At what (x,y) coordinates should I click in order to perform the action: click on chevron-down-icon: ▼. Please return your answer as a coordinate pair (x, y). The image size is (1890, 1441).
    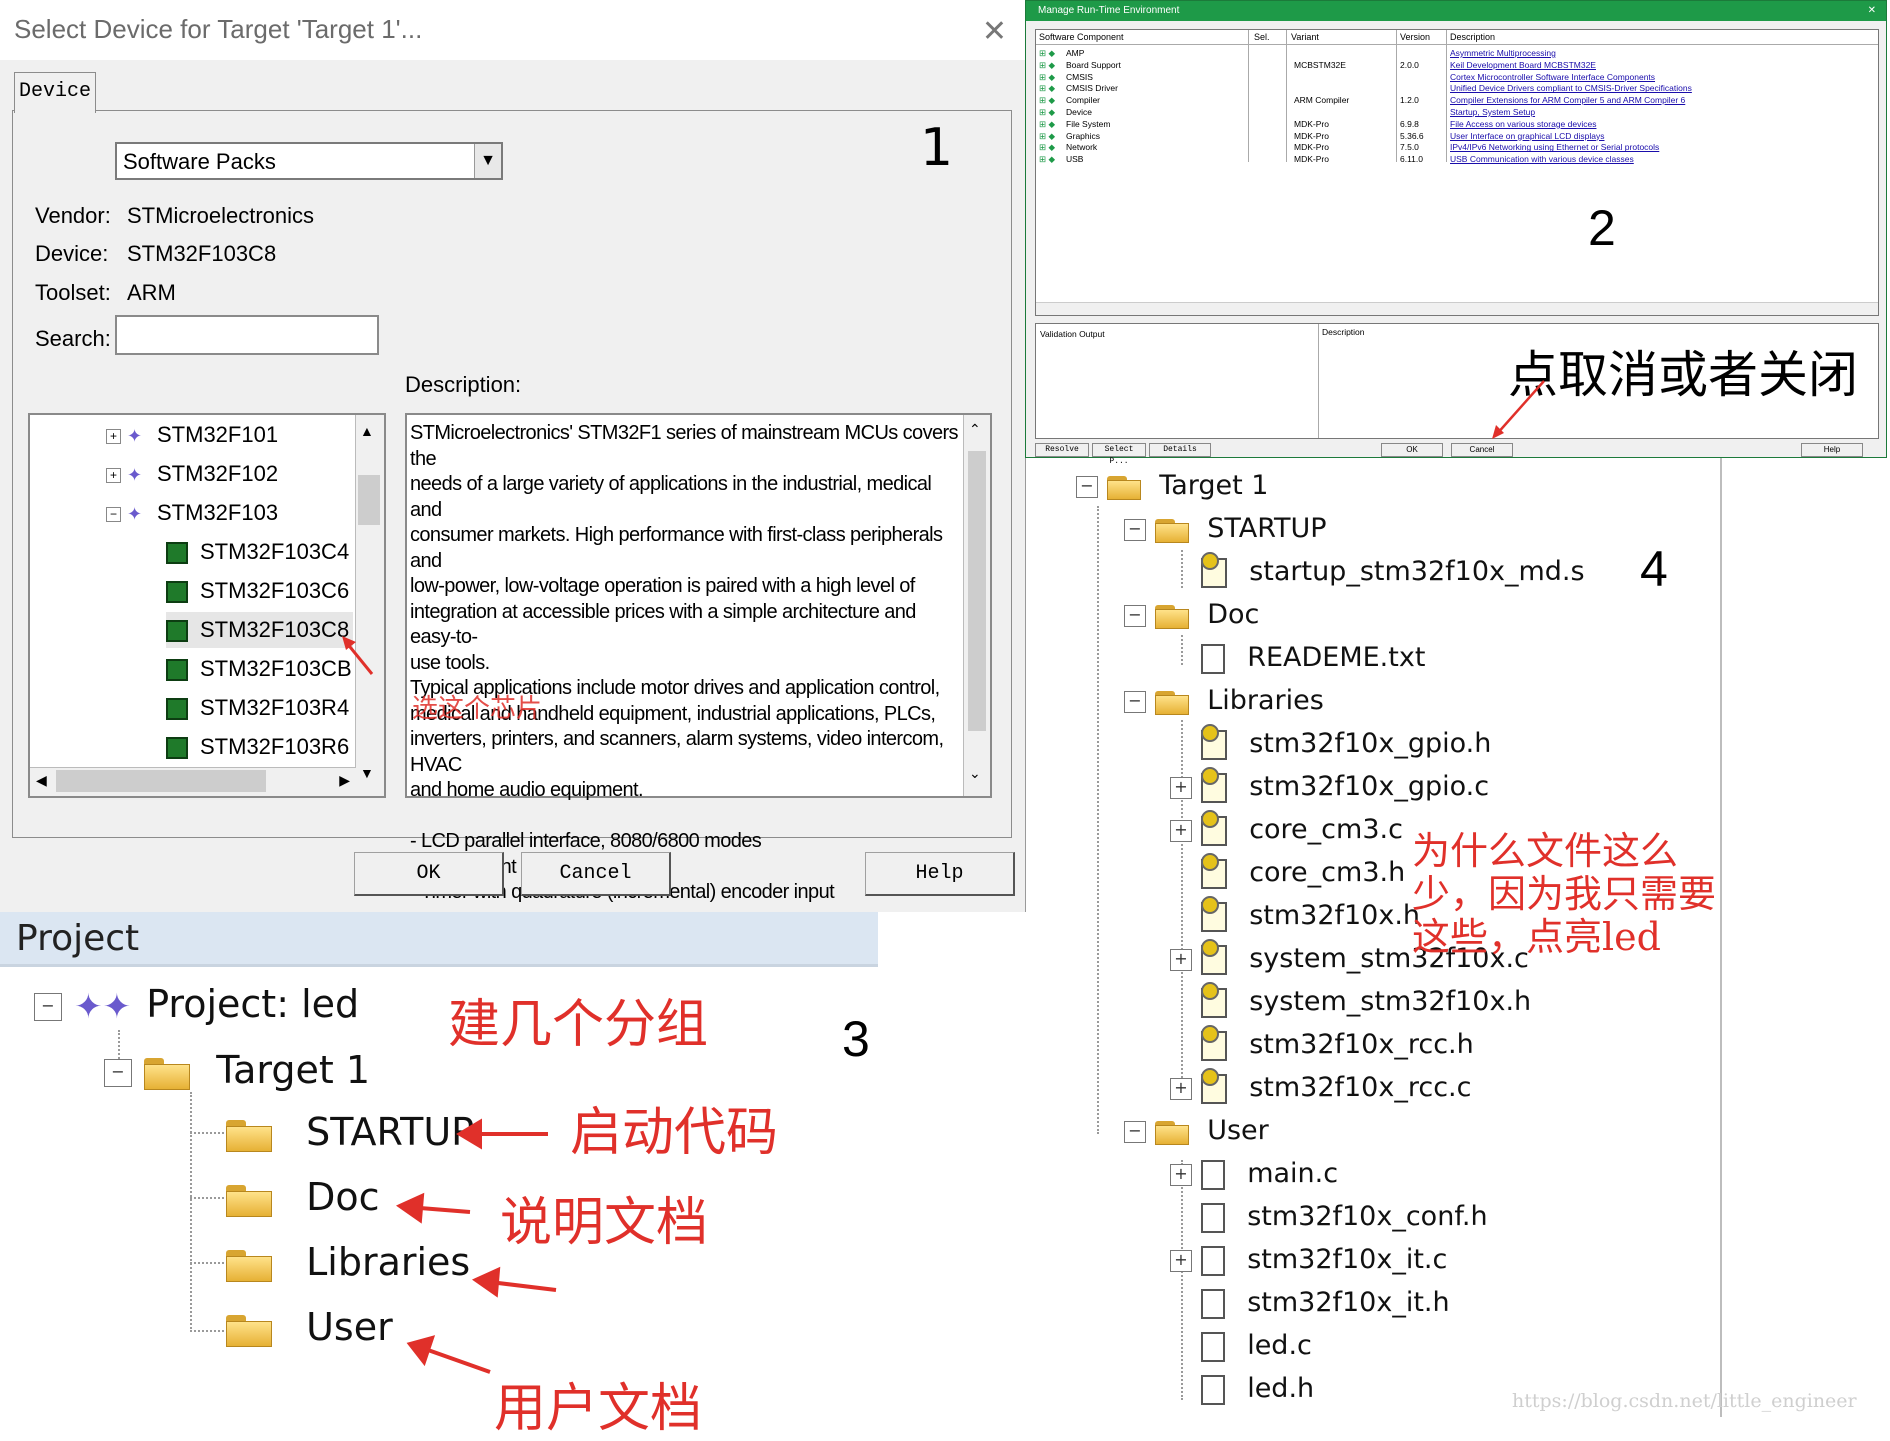
    Looking at the image, I should click on (487, 161).